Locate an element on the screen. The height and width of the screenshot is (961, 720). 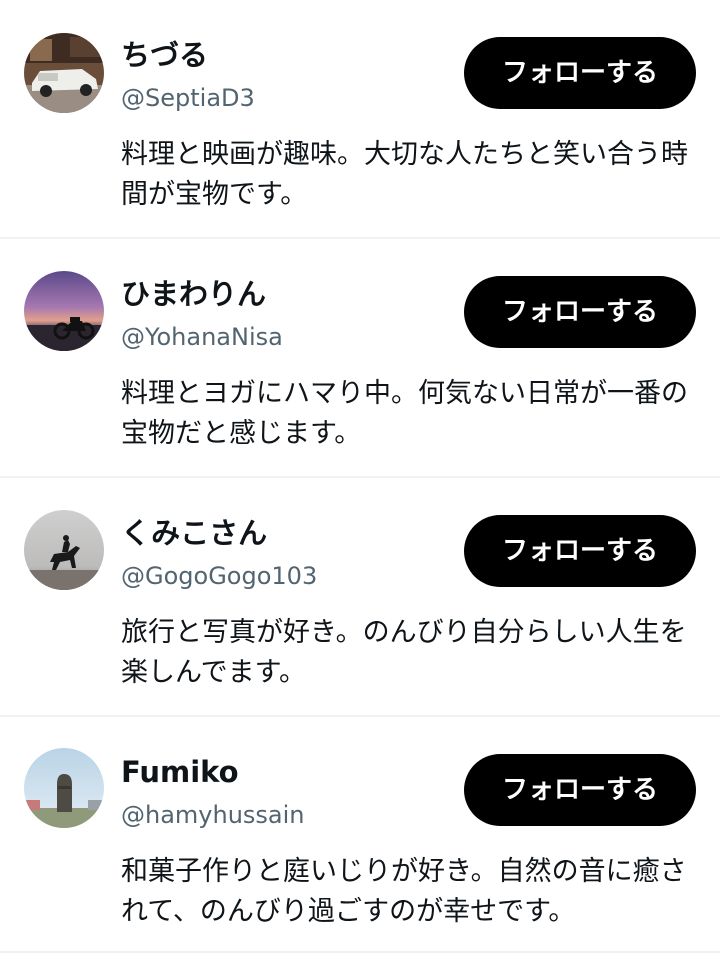
user-handle: @hamyhussain is located at coordinates (213, 815).